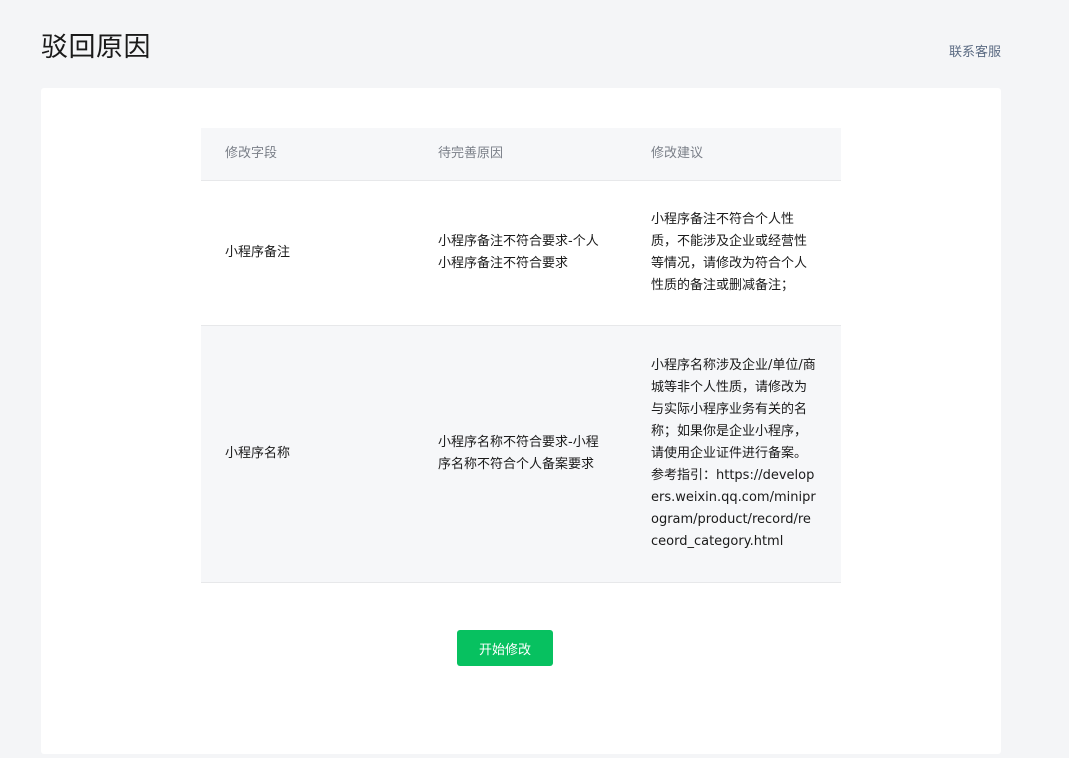  What do you see at coordinates (258, 453) in the screenshot?
I see `field-cell: 小程序名称` at bounding box center [258, 453].